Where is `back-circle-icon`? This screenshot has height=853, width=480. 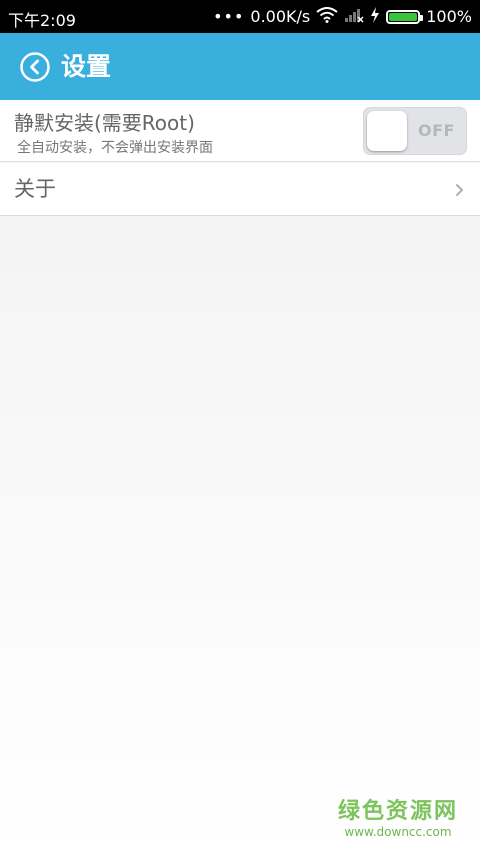 back-circle-icon is located at coordinates (35, 67).